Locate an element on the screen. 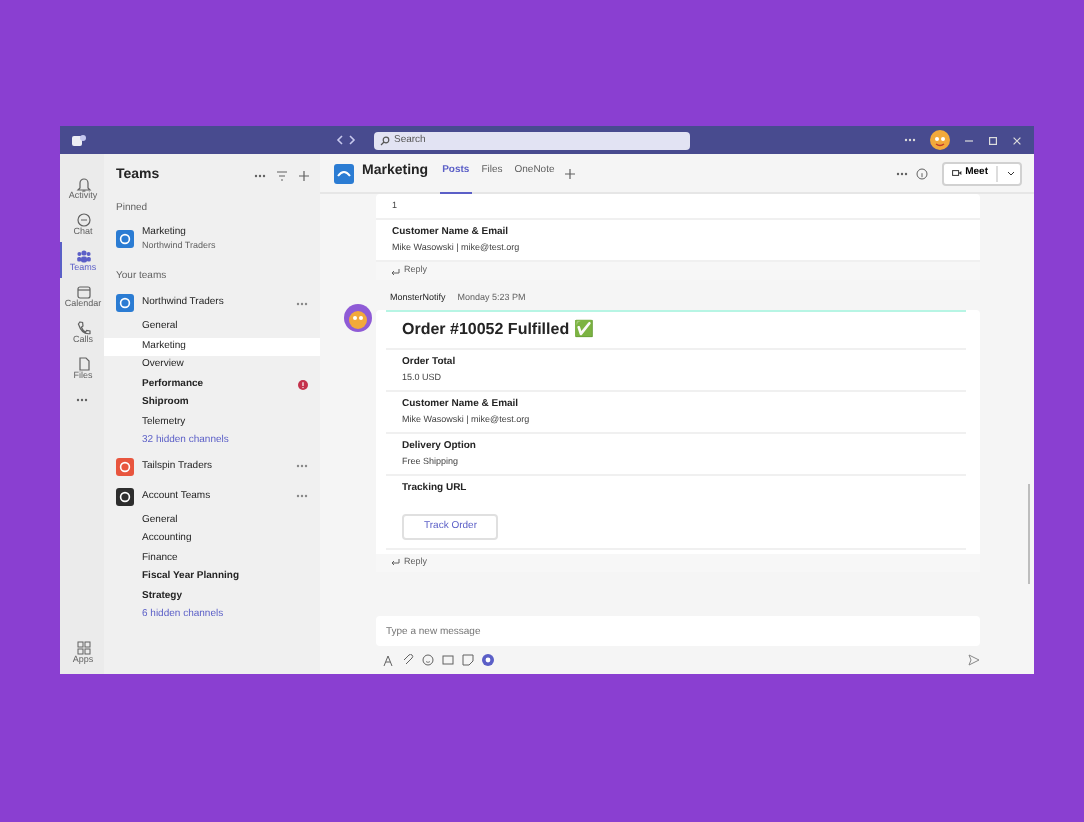  loop-icon is located at coordinates (488, 659).